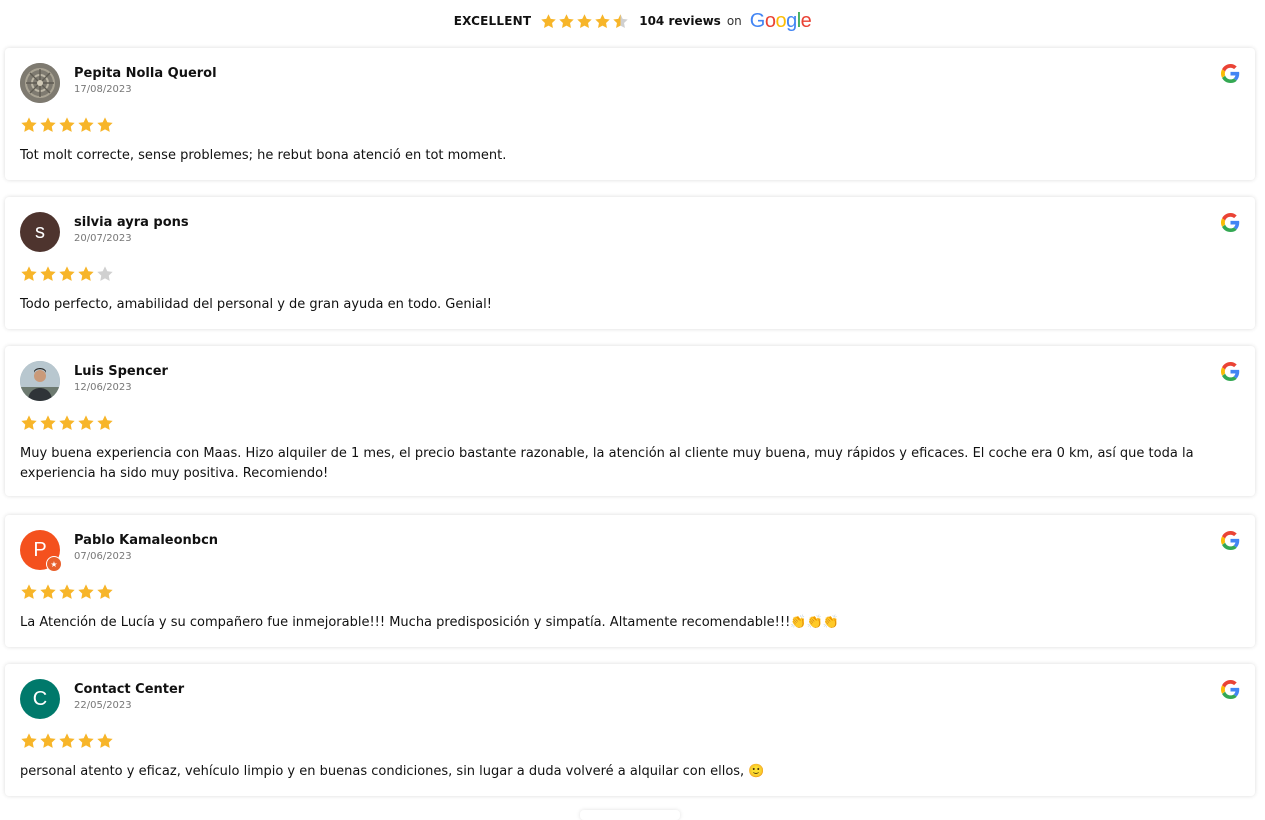  I want to click on reviewer-name: Luis Spencer, so click(121, 372).